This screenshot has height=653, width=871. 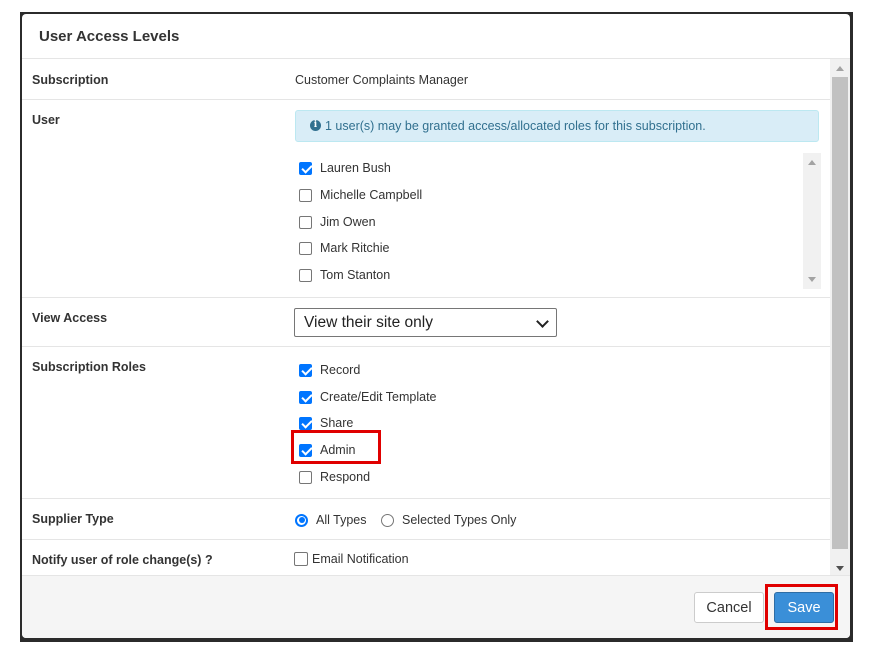 What do you see at coordinates (345, 477) in the screenshot?
I see `role-name: Respond` at bounding box center [345, 477].